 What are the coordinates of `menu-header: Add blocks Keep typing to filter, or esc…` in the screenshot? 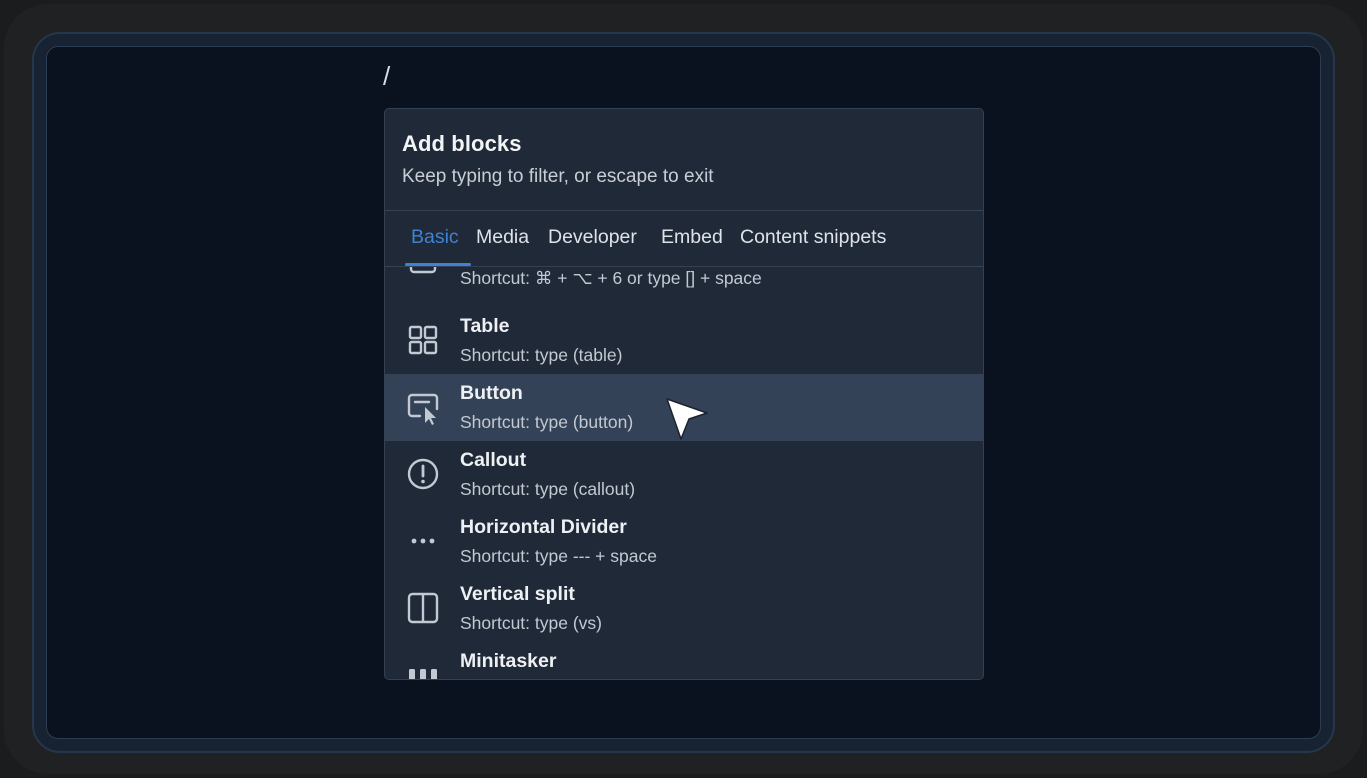 It's located at (684, 160).